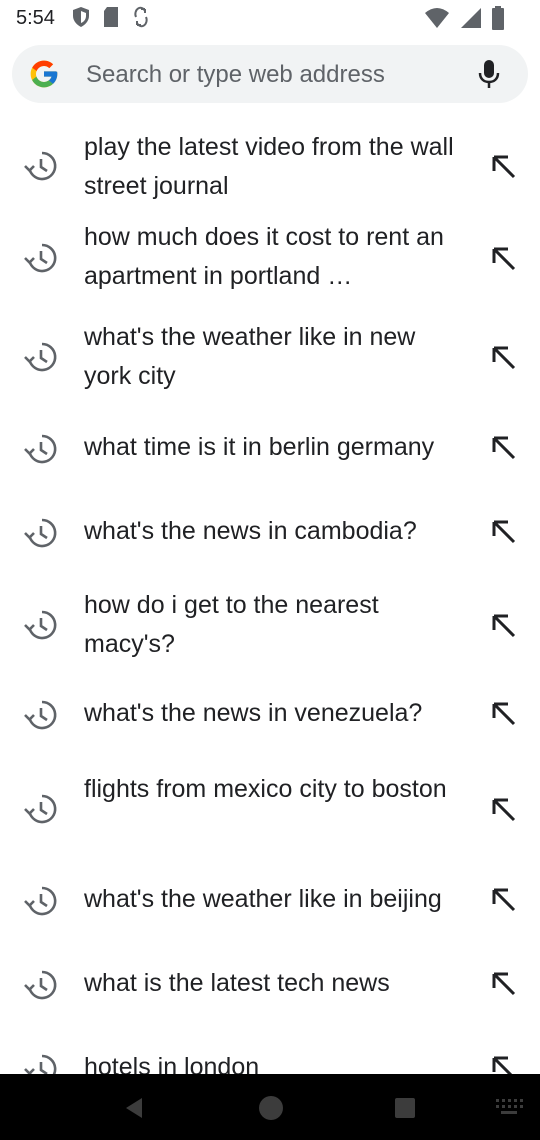 This screenshot has width=540, height=1140. What do you see at coordinates (263, 899) in the screenshot?
I see `suggestion-text: what's the weather like in beijing` at bounding box center [263, 899].